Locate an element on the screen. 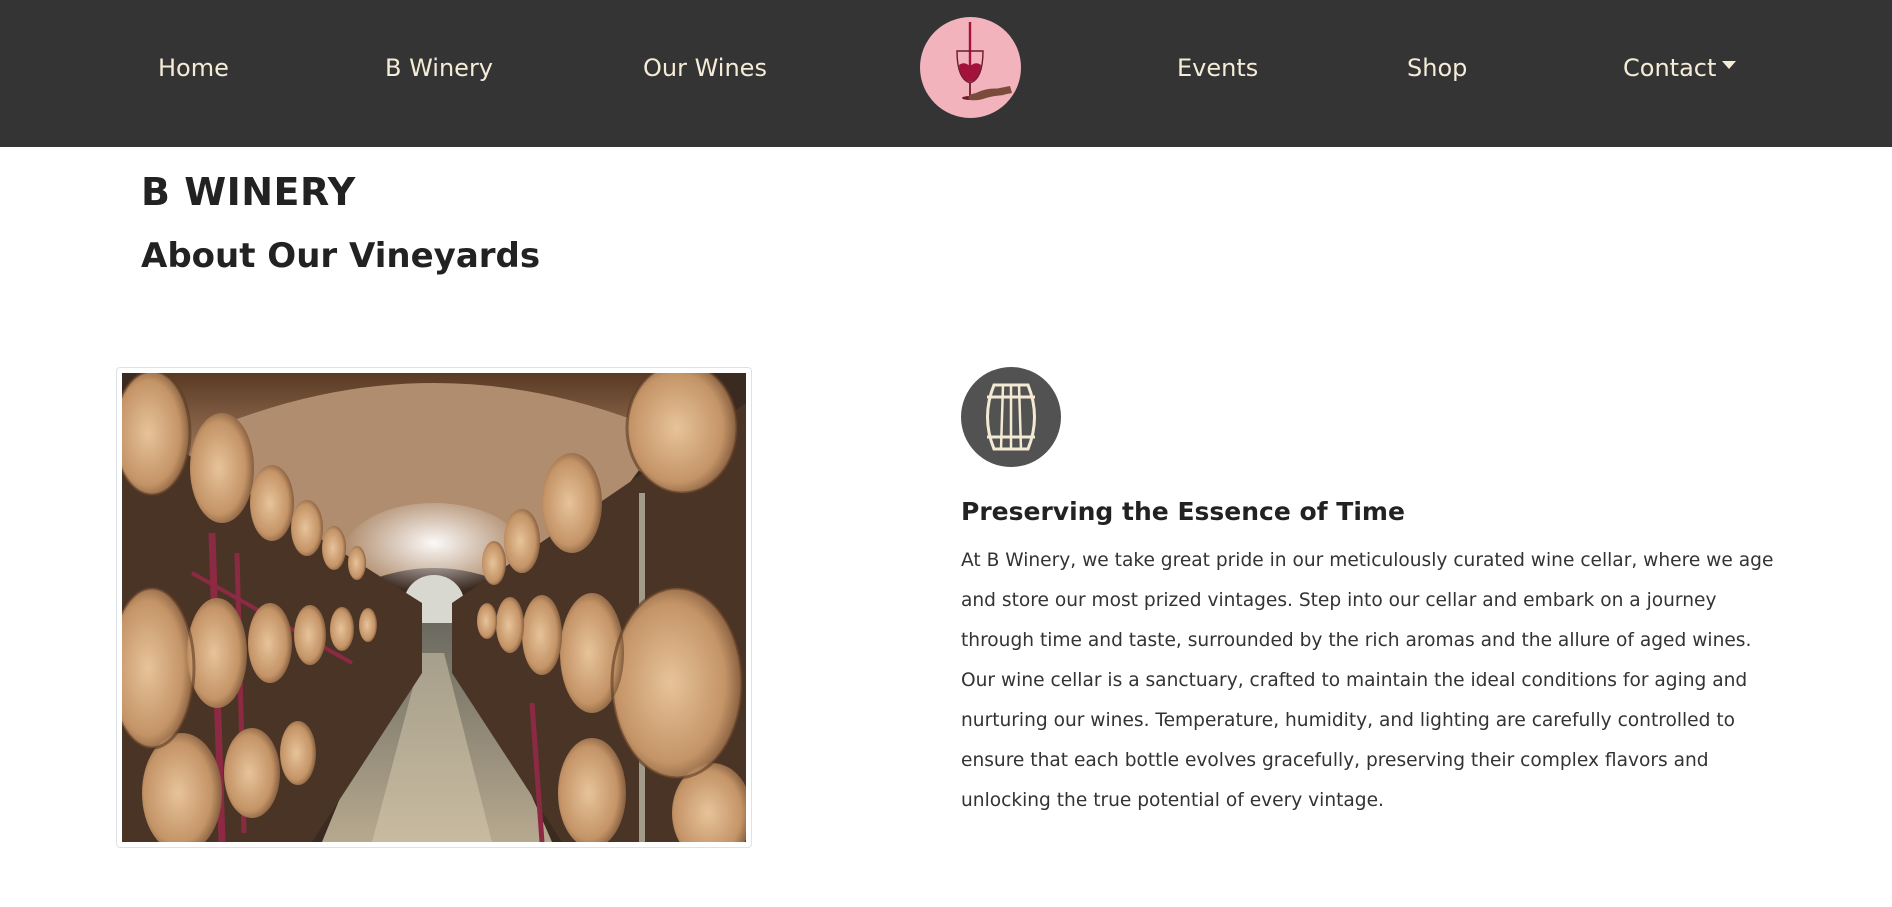  nav-home-link: Home is located at coordinates (193, 68).